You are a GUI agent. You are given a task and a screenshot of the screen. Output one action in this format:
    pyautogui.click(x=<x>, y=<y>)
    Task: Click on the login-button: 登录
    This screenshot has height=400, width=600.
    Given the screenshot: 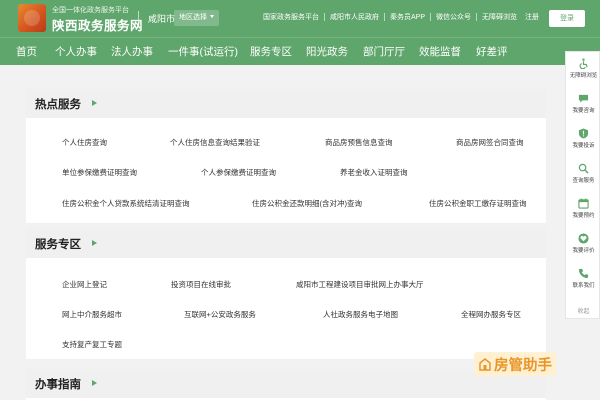 What is the action you would take?
    pyautogui.click(x=567, y=18)
    